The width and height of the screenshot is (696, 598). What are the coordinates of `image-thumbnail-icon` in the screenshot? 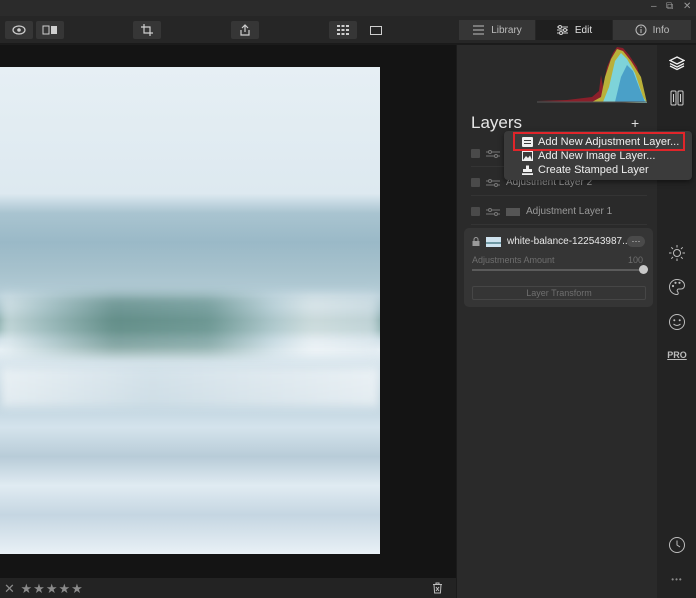 It's located at (493, 241).